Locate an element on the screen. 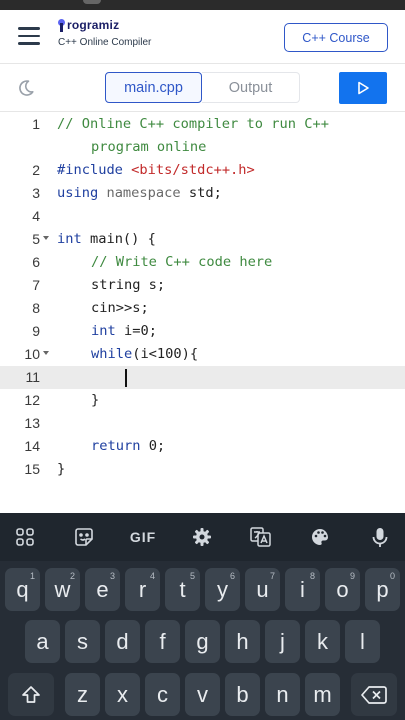 The image size is (405, 720). code-line: 5 int main() { is located at coordinates (202, 239).